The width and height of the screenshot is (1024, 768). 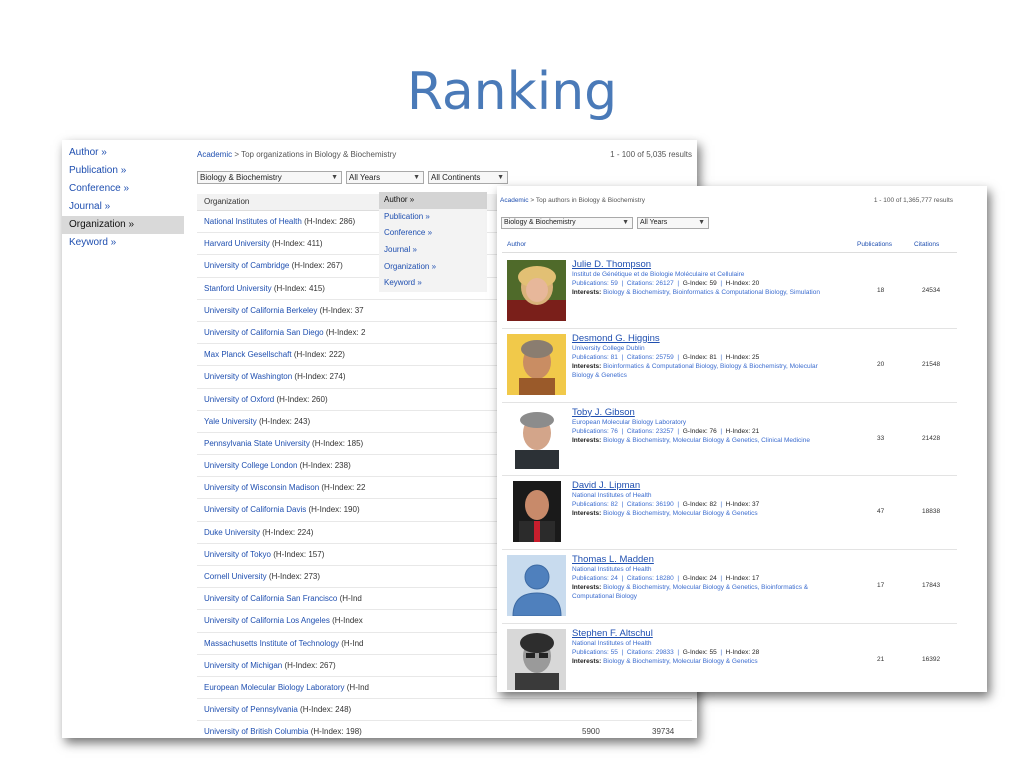 I want to click on organization-link: University of Oxford, so click(x=235, y=399).